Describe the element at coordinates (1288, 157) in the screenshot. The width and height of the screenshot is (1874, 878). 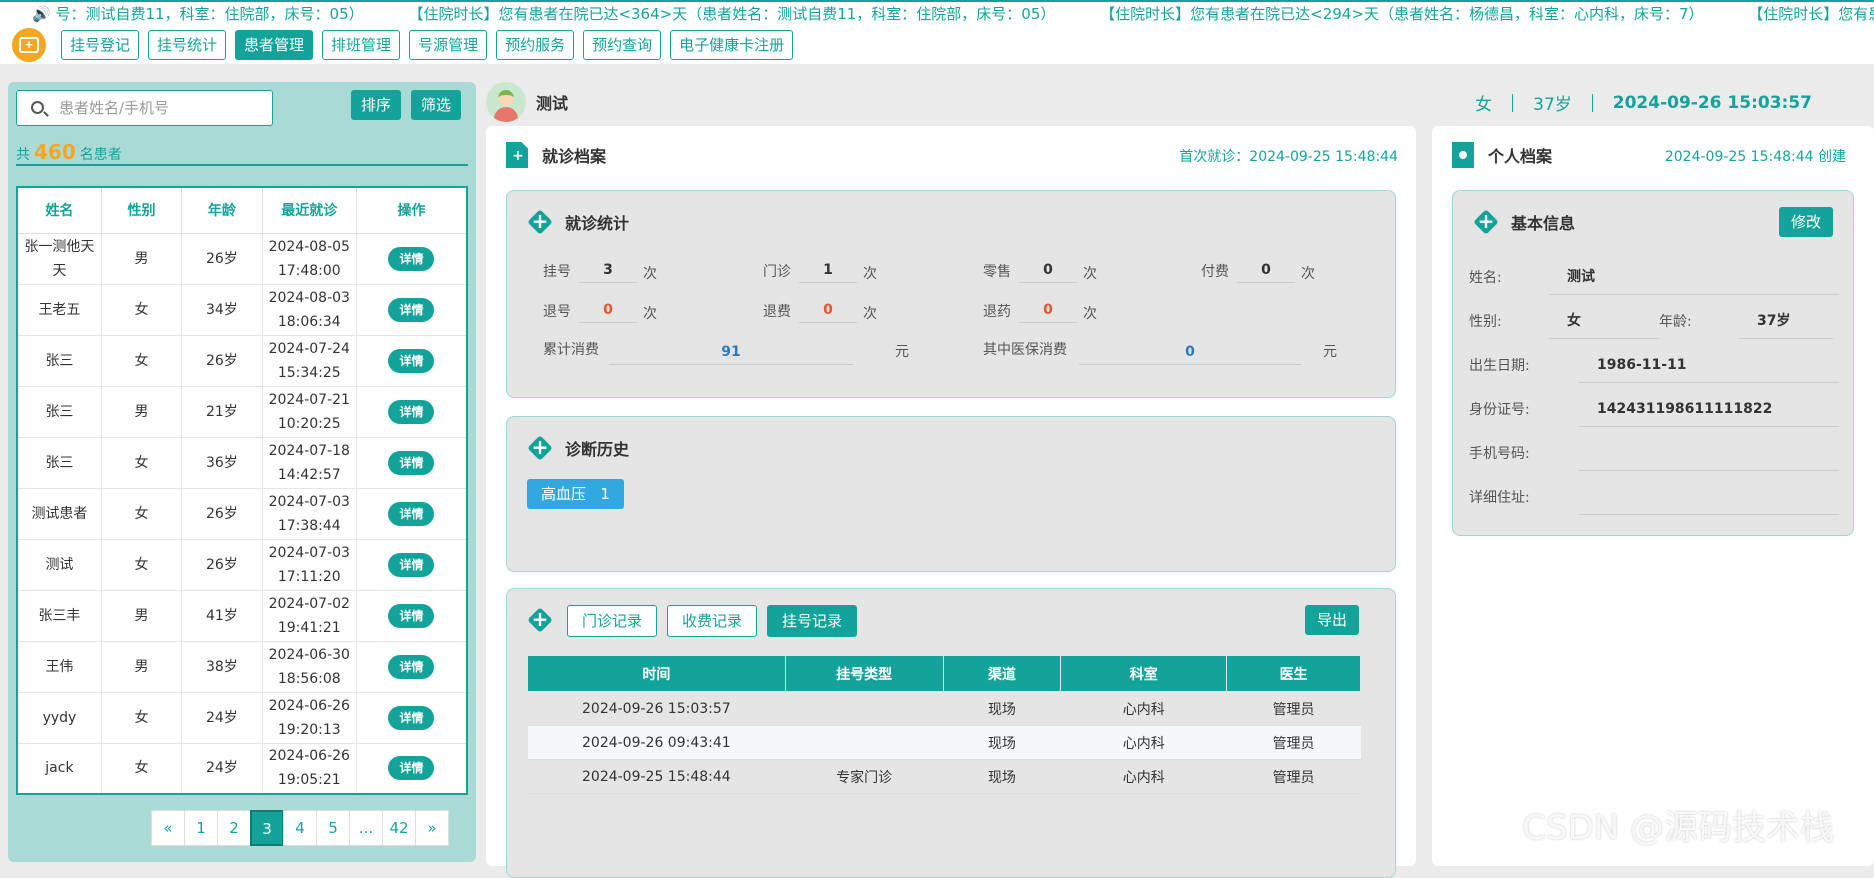
I see `first-visit-time: 首次就诊：2024-09-25 15:48:44` at that location.